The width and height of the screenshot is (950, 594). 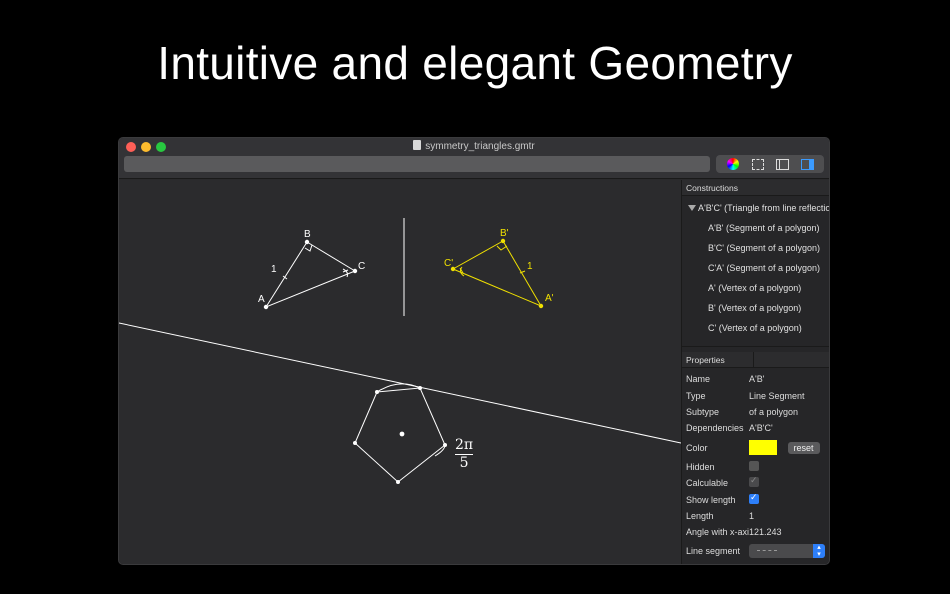 I want to click on prop-key: Hidden, so click(x=700, y=466).